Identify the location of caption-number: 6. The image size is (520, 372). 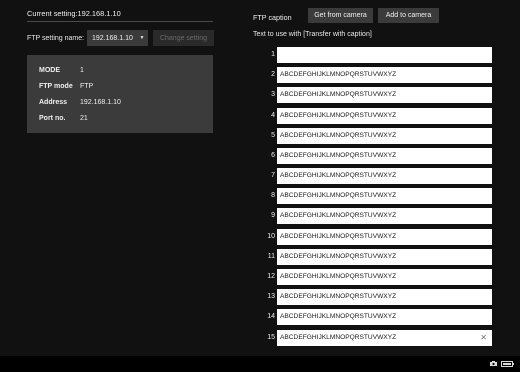
(273, 155).